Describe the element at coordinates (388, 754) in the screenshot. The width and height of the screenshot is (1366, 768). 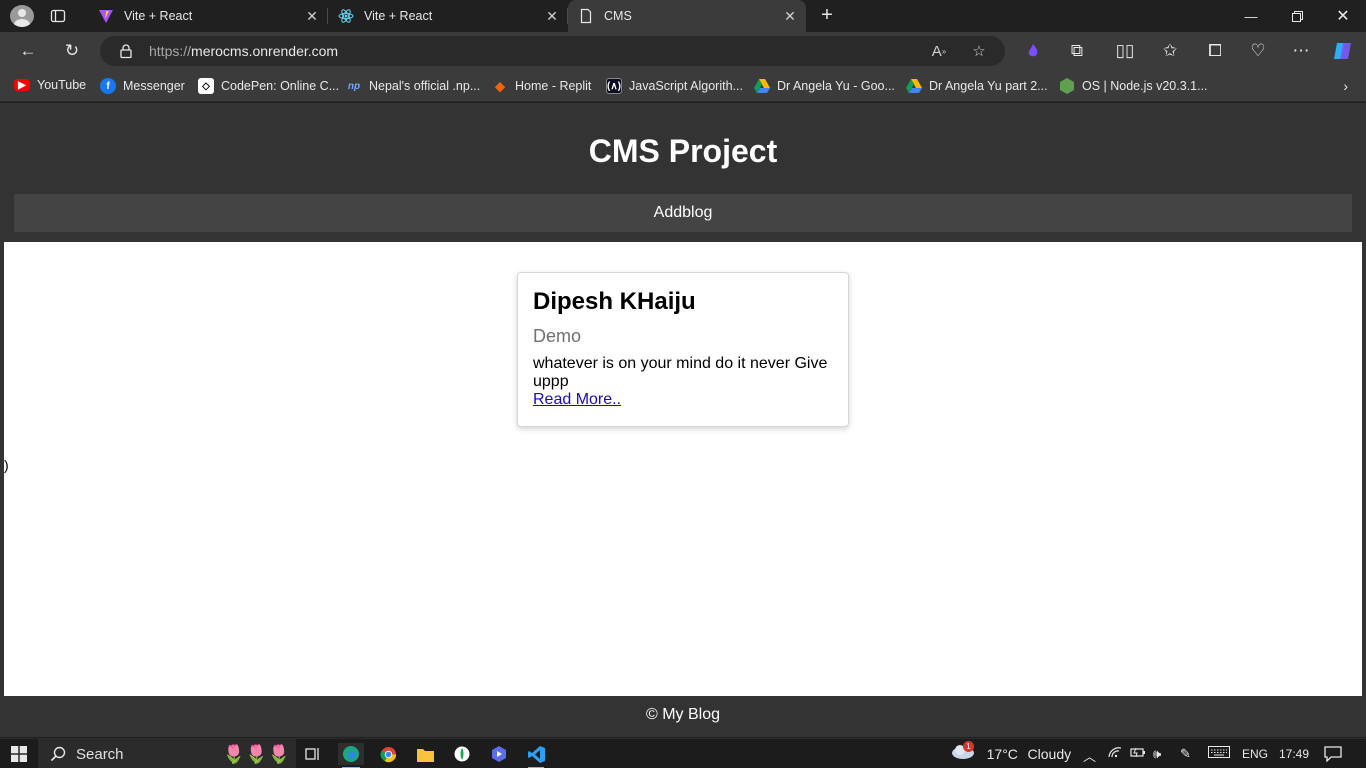
I see `chrome-taskbar-icon` at that location.